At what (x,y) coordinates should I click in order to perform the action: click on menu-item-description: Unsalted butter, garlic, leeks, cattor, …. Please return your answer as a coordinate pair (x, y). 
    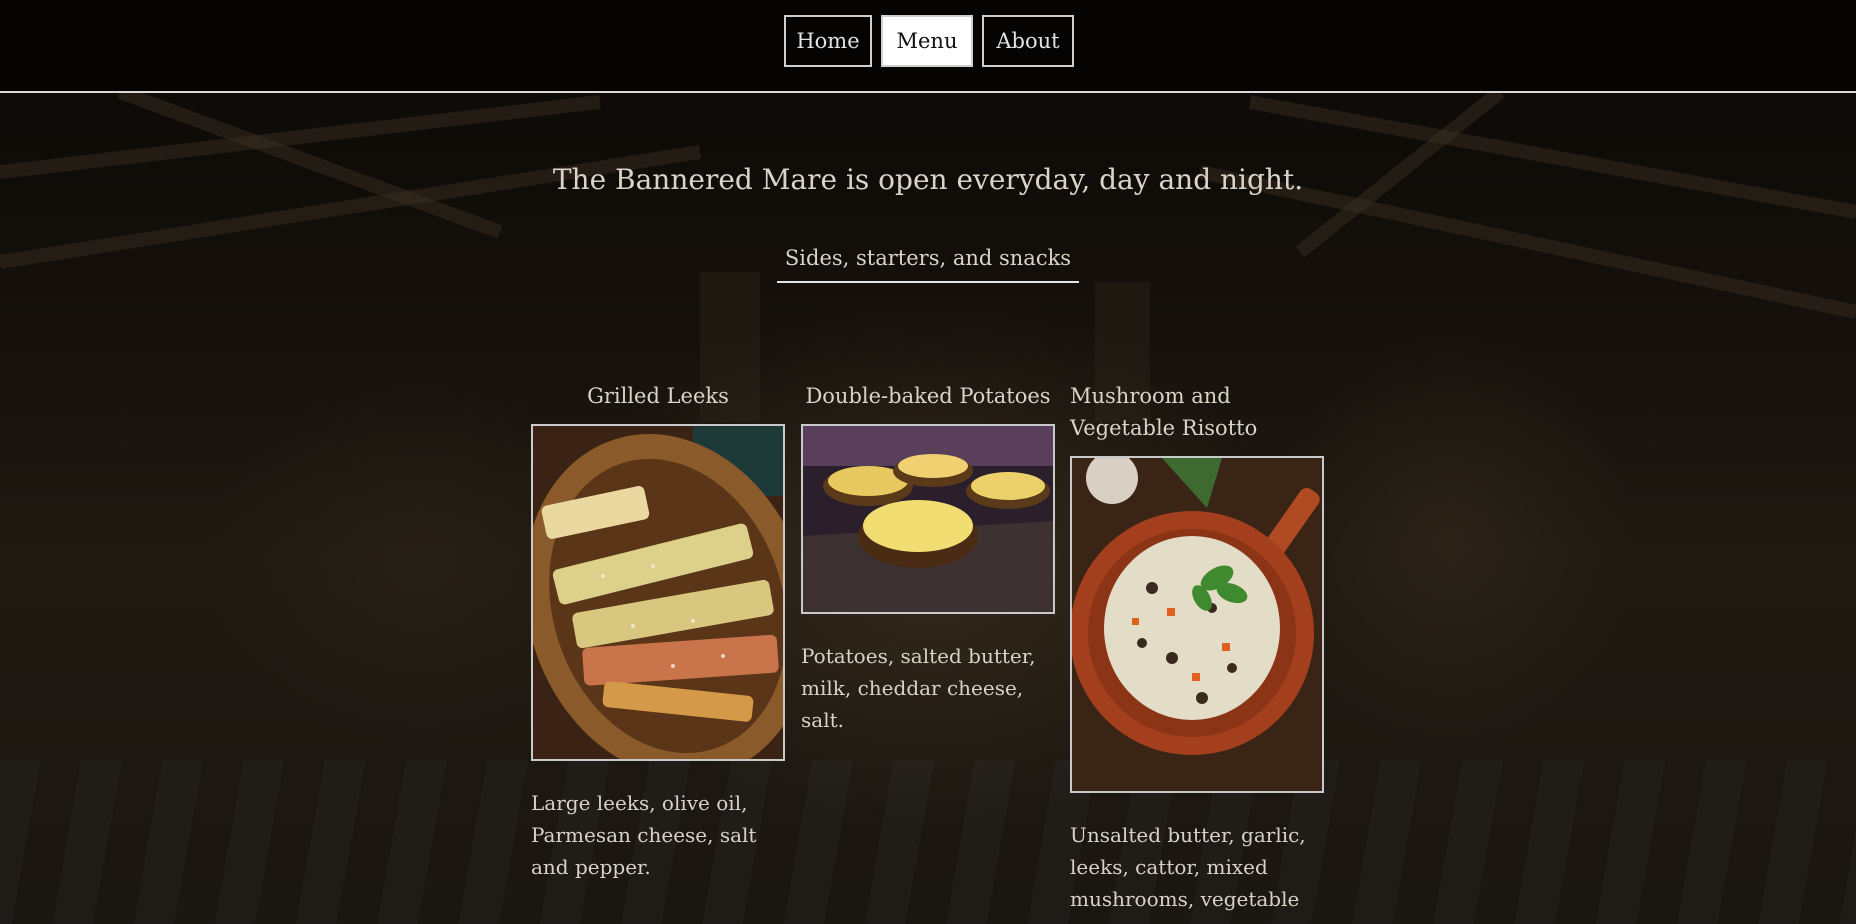
    Looking at the image, I should click on (1188, 867).